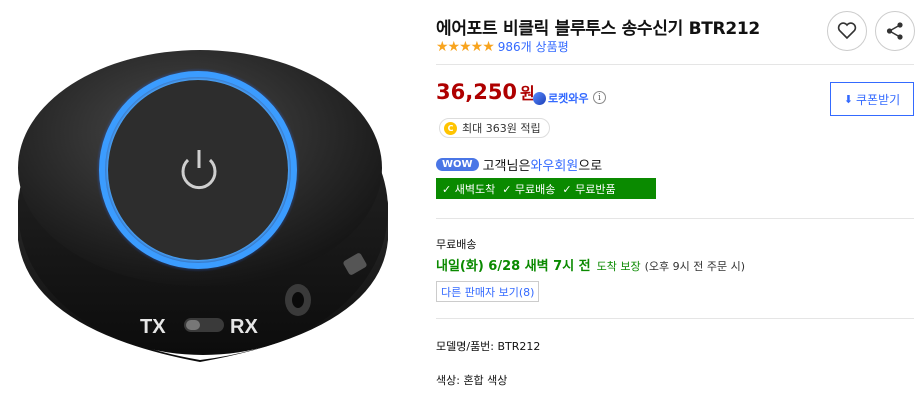 Image resolution: width=916 pixels, height=406 pixels. What do you see at coordinates (153, 327) in the screenshot?
I see `tx-label: TX` at bounding box center [153, 327].